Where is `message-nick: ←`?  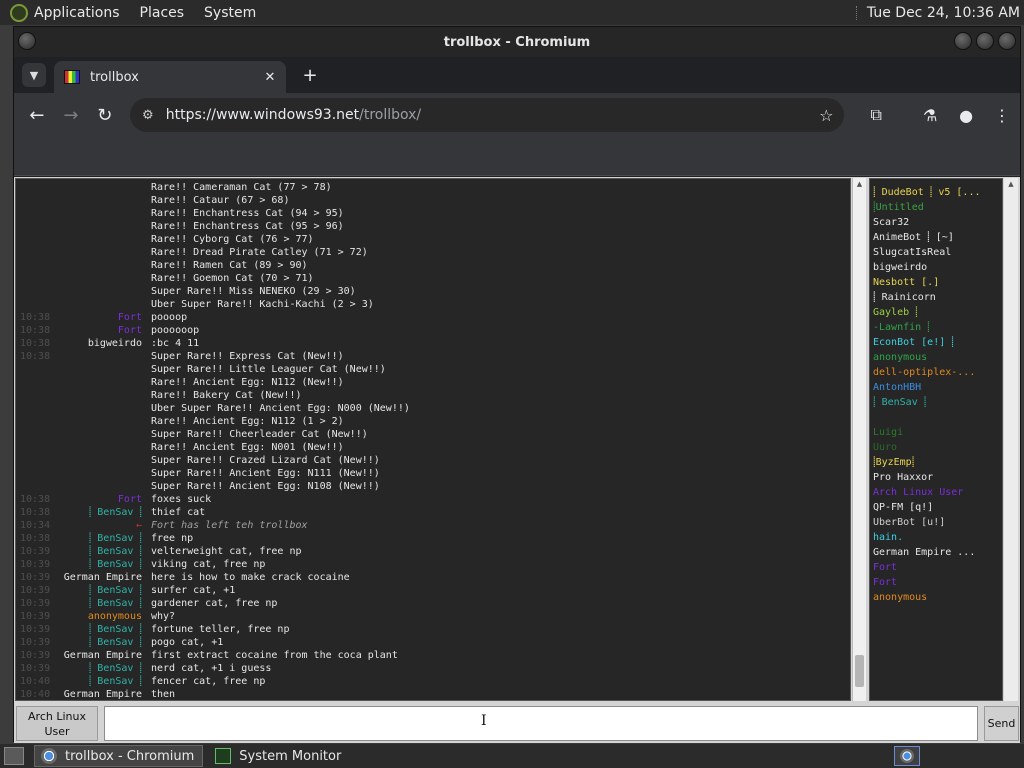 message-nick: ← is located at coordinates (139, 525).